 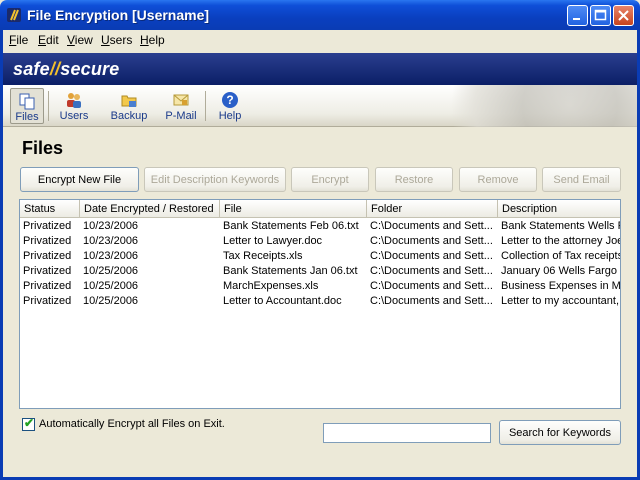 I want to click on cell-file: Bank Statements Feb 06.txt, so click(x=291, y=226).